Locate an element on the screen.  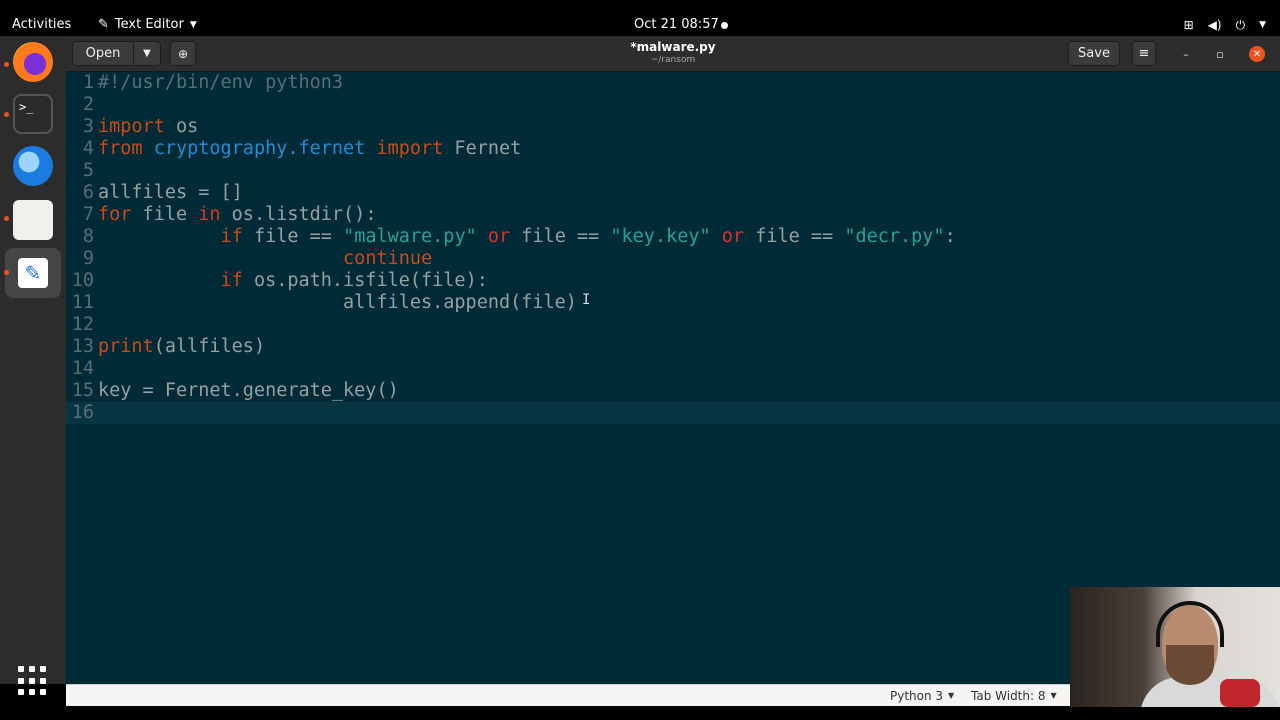
code-line: 6 allfiles = [] is located at coordinates (673, 193).